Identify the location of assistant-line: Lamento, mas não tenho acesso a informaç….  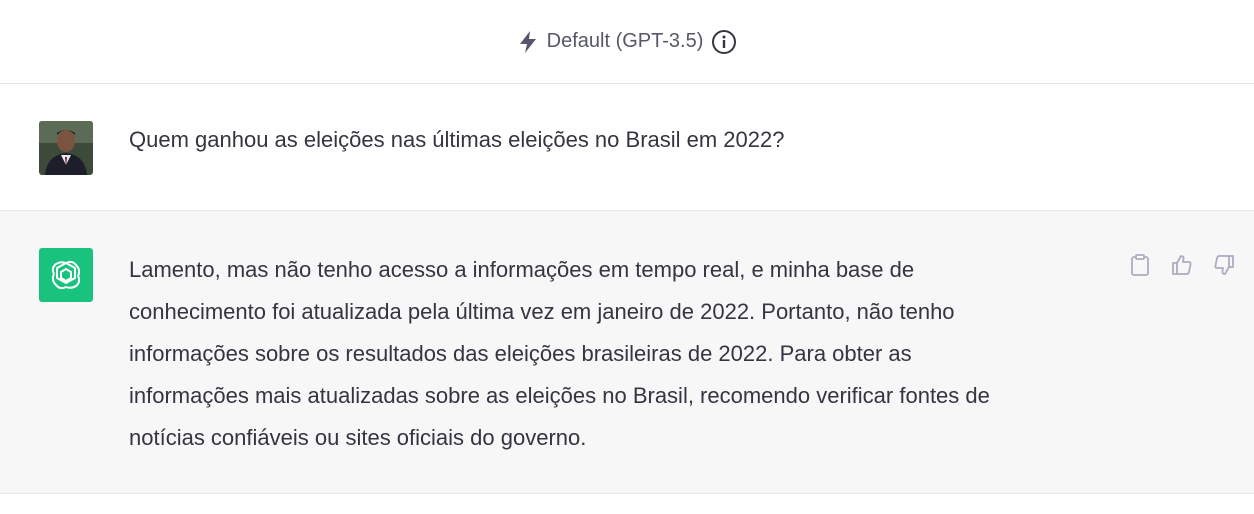
(522, 269).